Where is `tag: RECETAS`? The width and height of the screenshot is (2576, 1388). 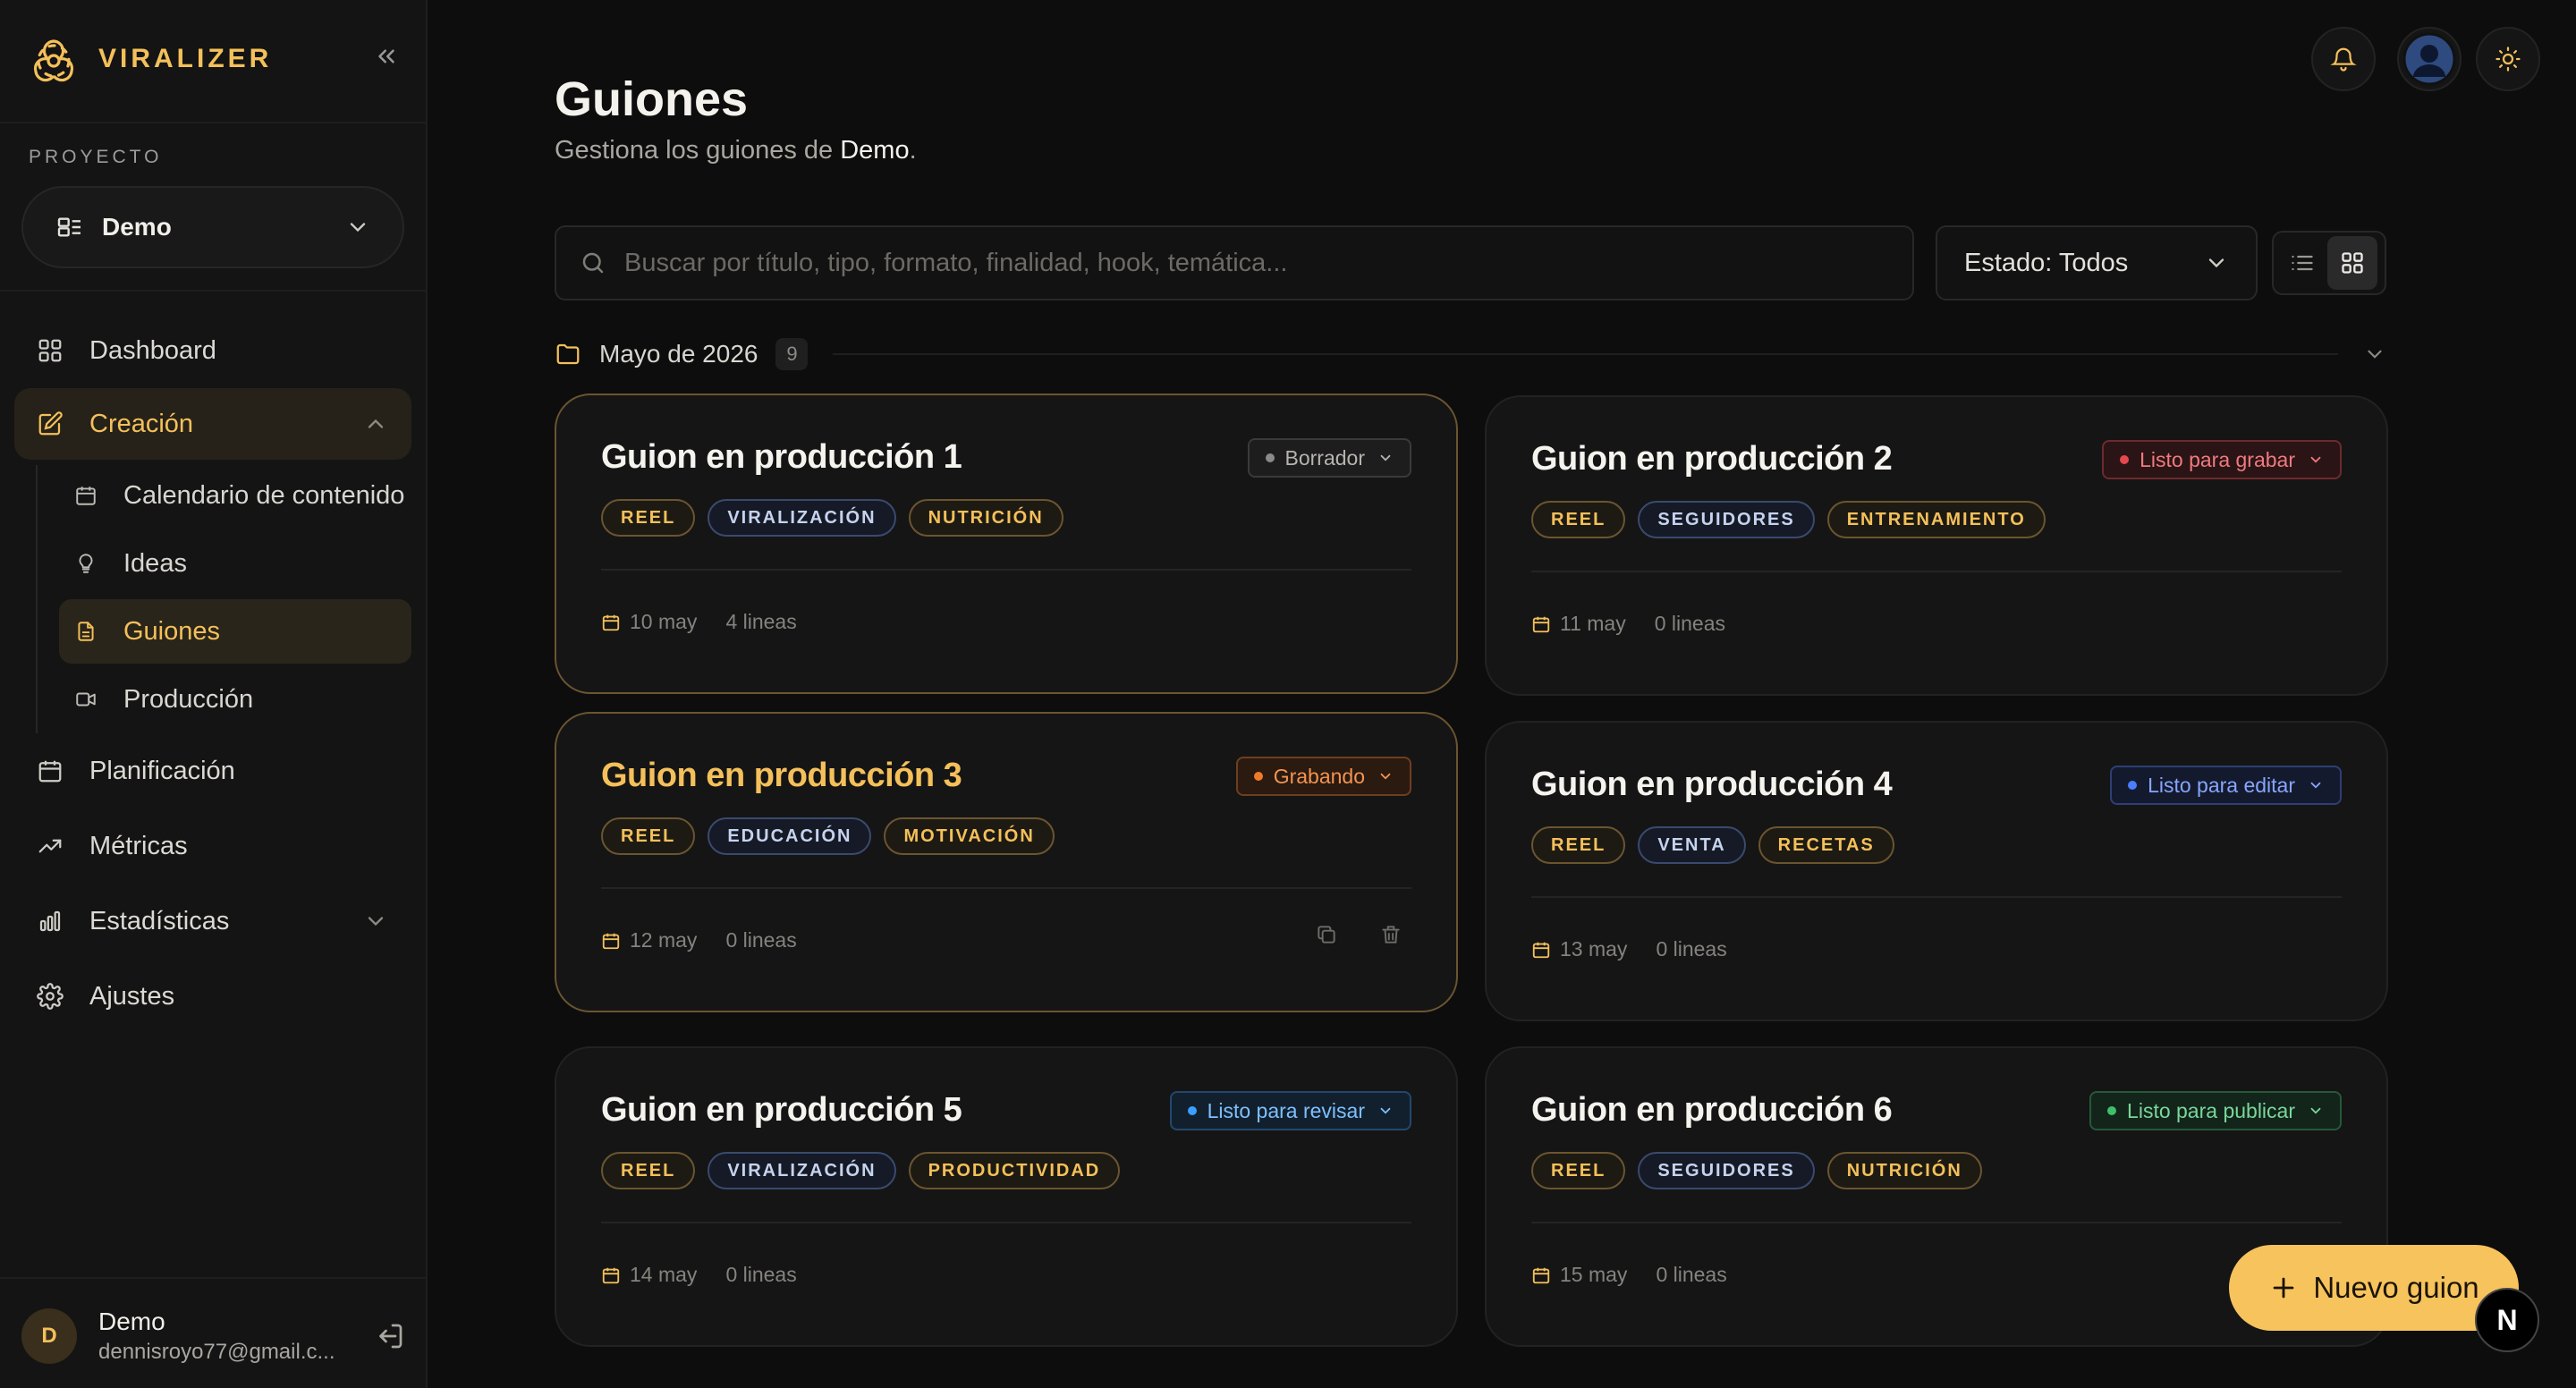
tag: RECETAS is located at coordinates (1826, 845).